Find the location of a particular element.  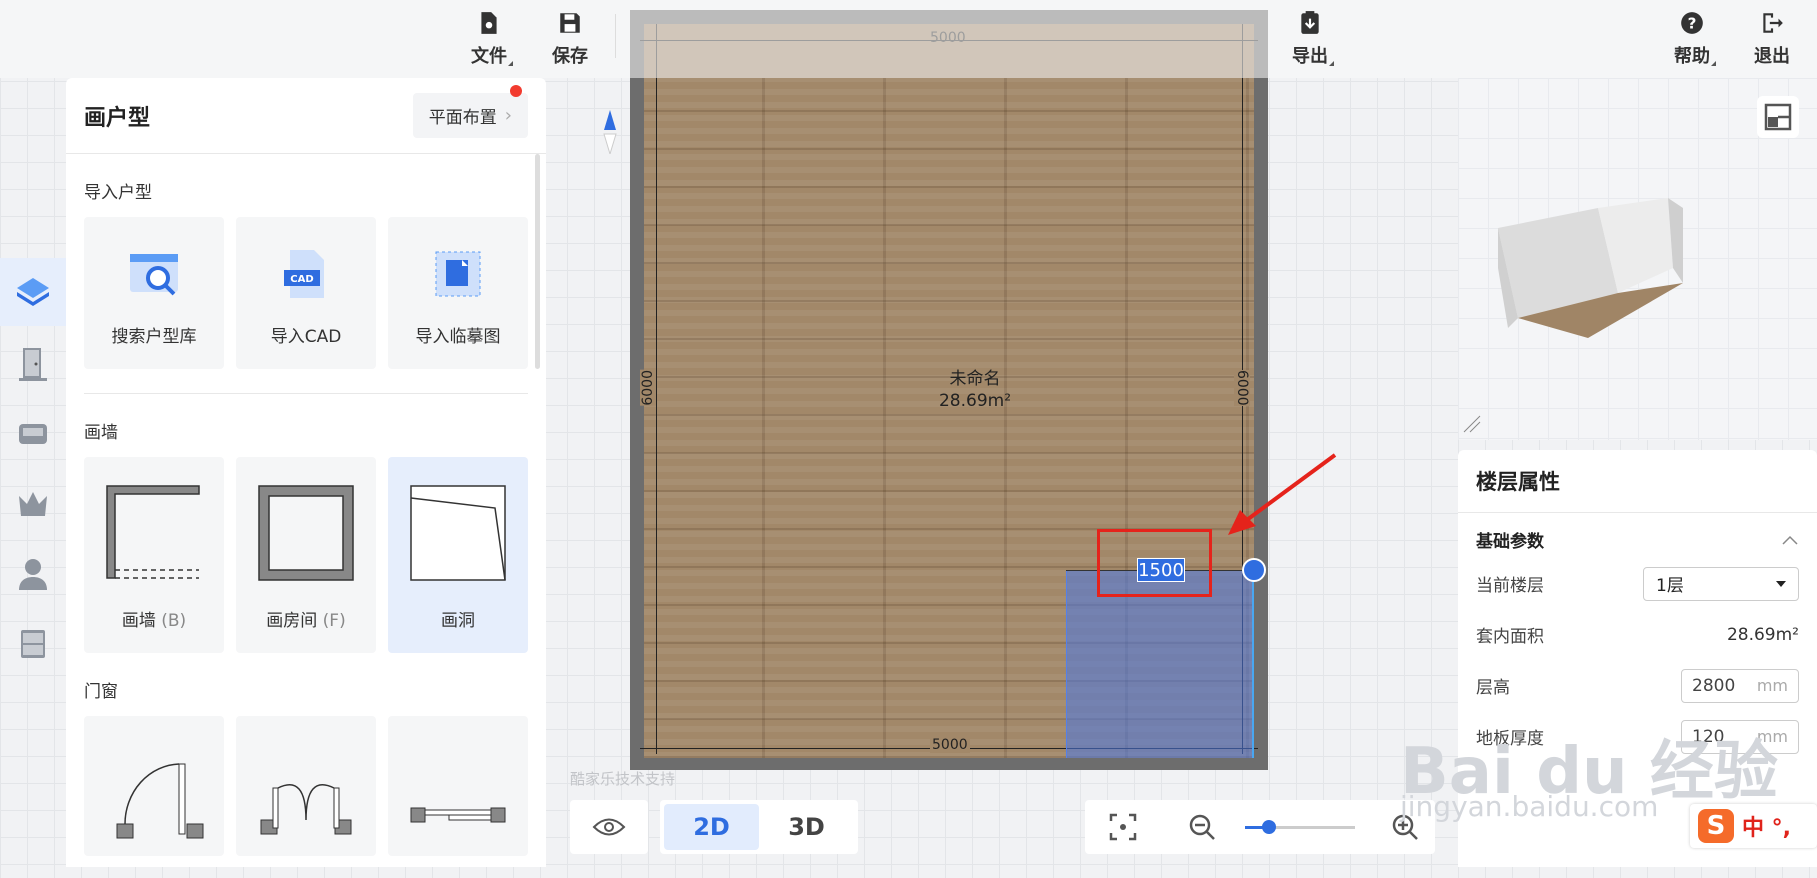

plan-layout-button: 平面布置 › is located at coordinates (470, 111).